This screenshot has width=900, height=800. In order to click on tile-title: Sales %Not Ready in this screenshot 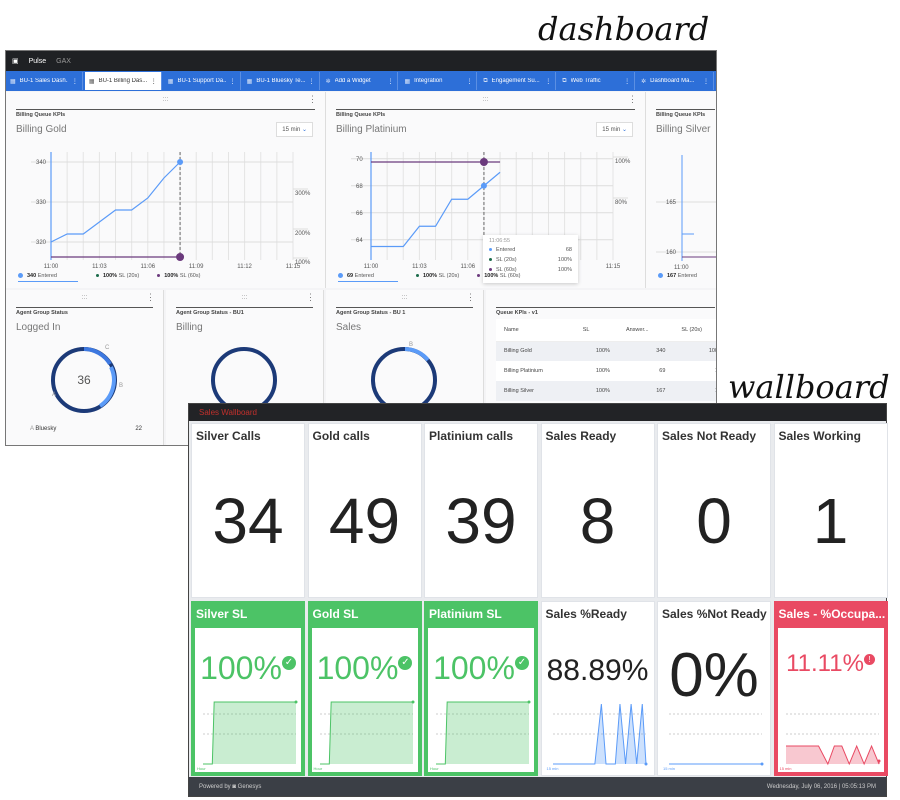, I will do `click(714, 614)`.